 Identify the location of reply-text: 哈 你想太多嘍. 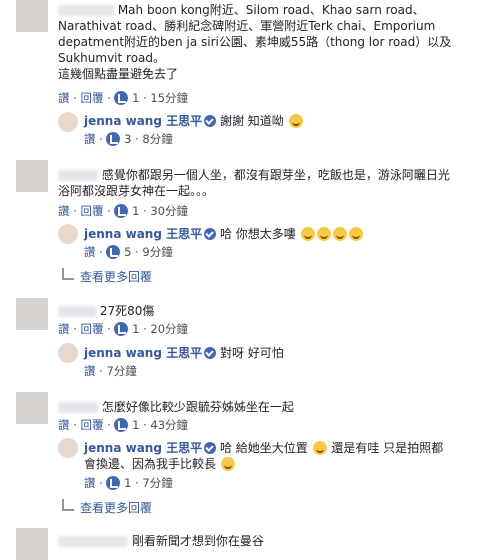
(257, 234).